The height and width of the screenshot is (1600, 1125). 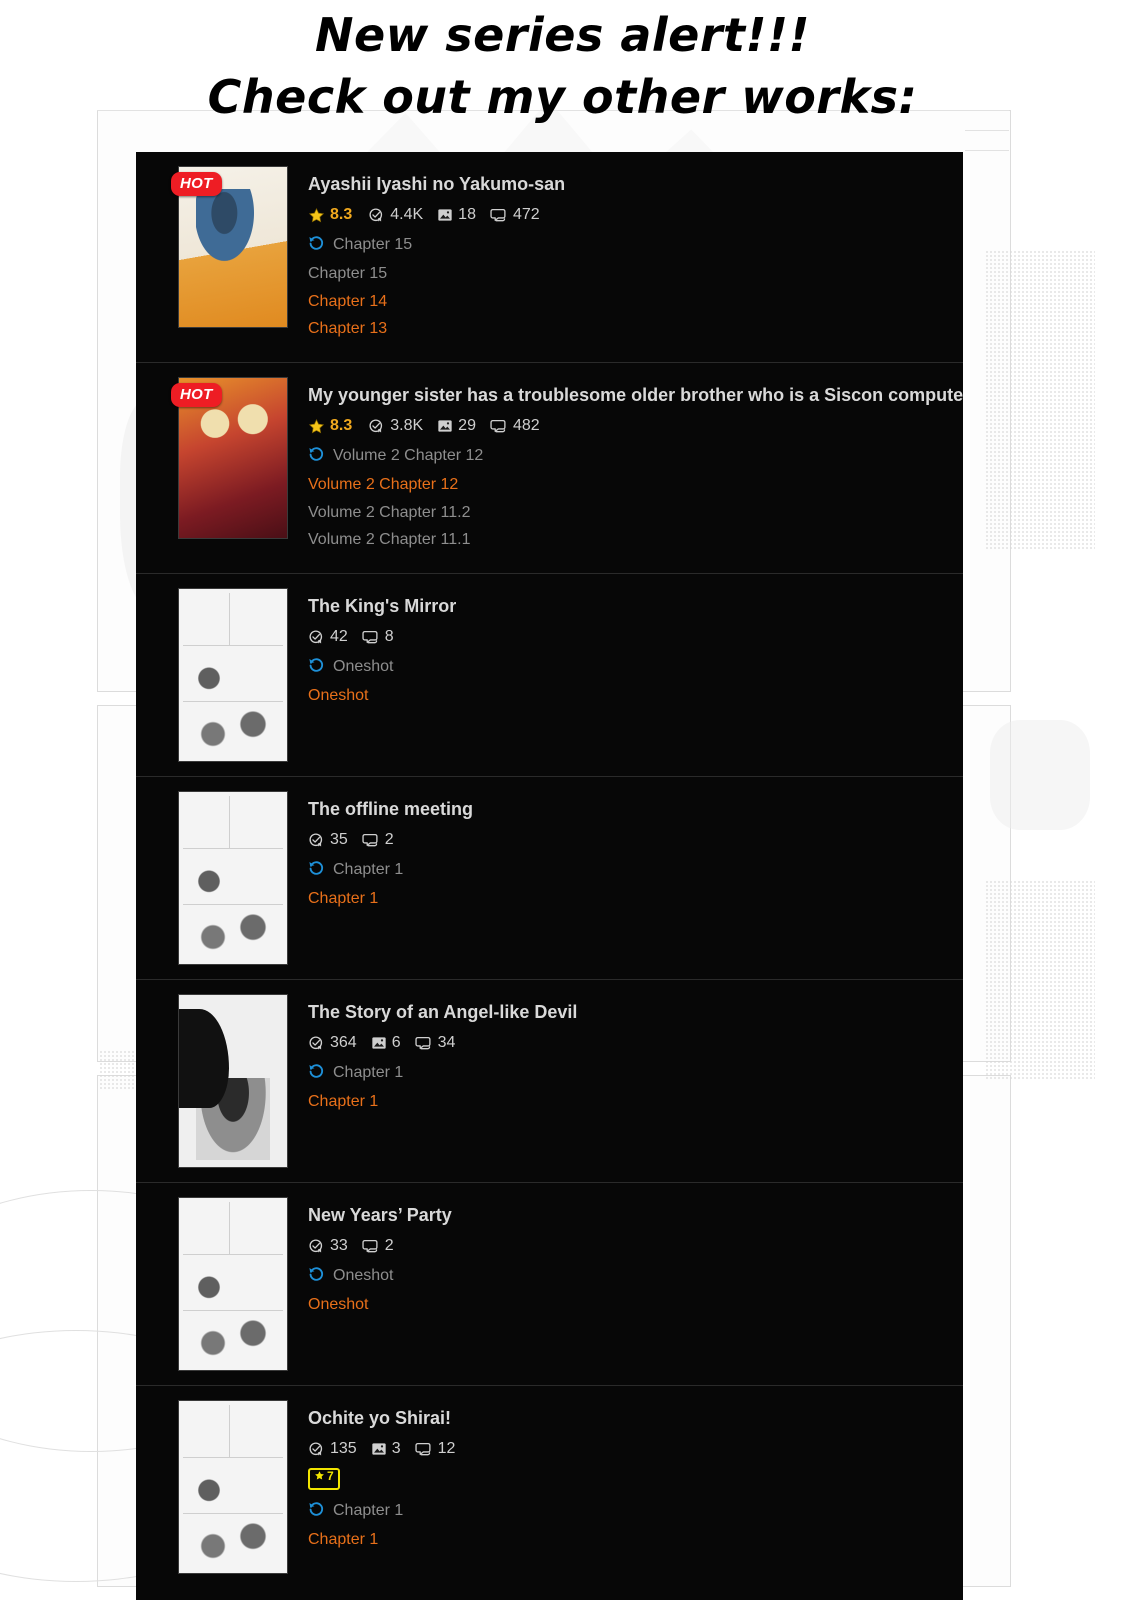 I want to click on series-stats: 8.3 4.4K 18 472, so click(x=635, y=215).